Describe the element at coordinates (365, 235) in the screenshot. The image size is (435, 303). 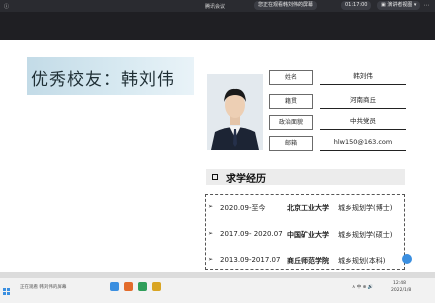
I see `education-major: 城乡规划学(硕士)` at that location.